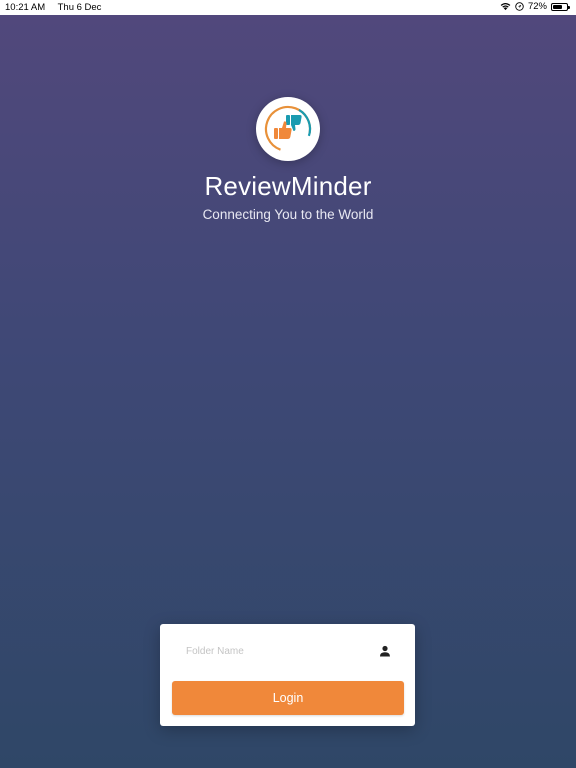 This screenshot has width=576, height=768. Describe the element at coordinates (288, 7) in the screenshot. I see `status-bar: 10:21 AM Thu 6 Dec 72%` at that location.